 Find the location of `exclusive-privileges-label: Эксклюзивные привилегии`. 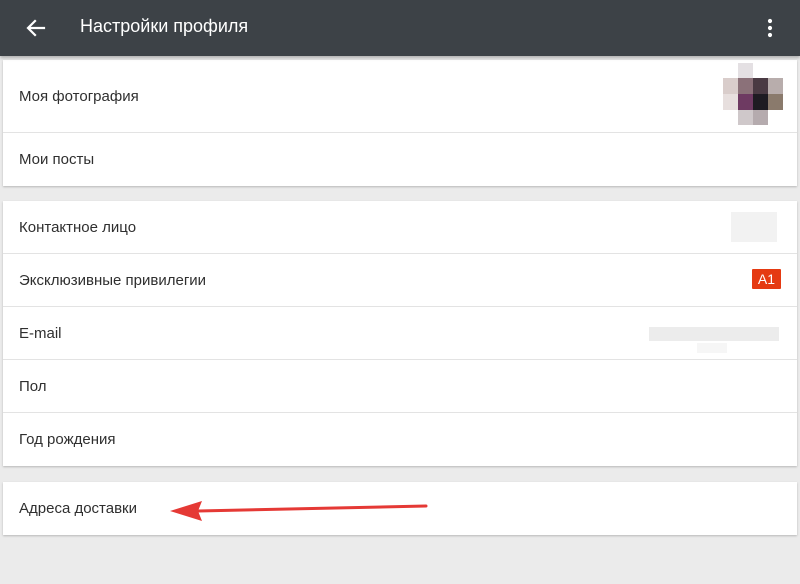

exclusive-privileges-label: Эксклюзивные привилегии is located at coordinates (113, 280).